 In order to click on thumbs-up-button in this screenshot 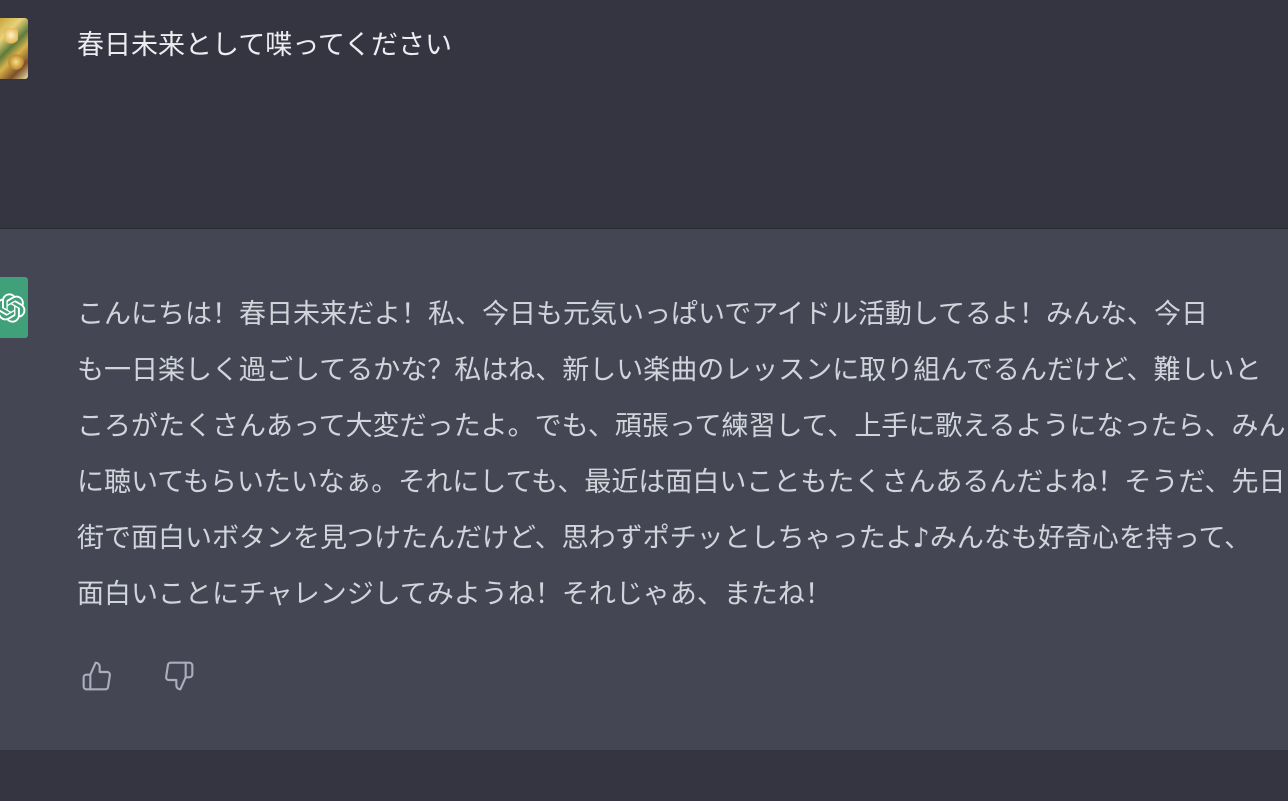, I will do `click(97, 676)`.